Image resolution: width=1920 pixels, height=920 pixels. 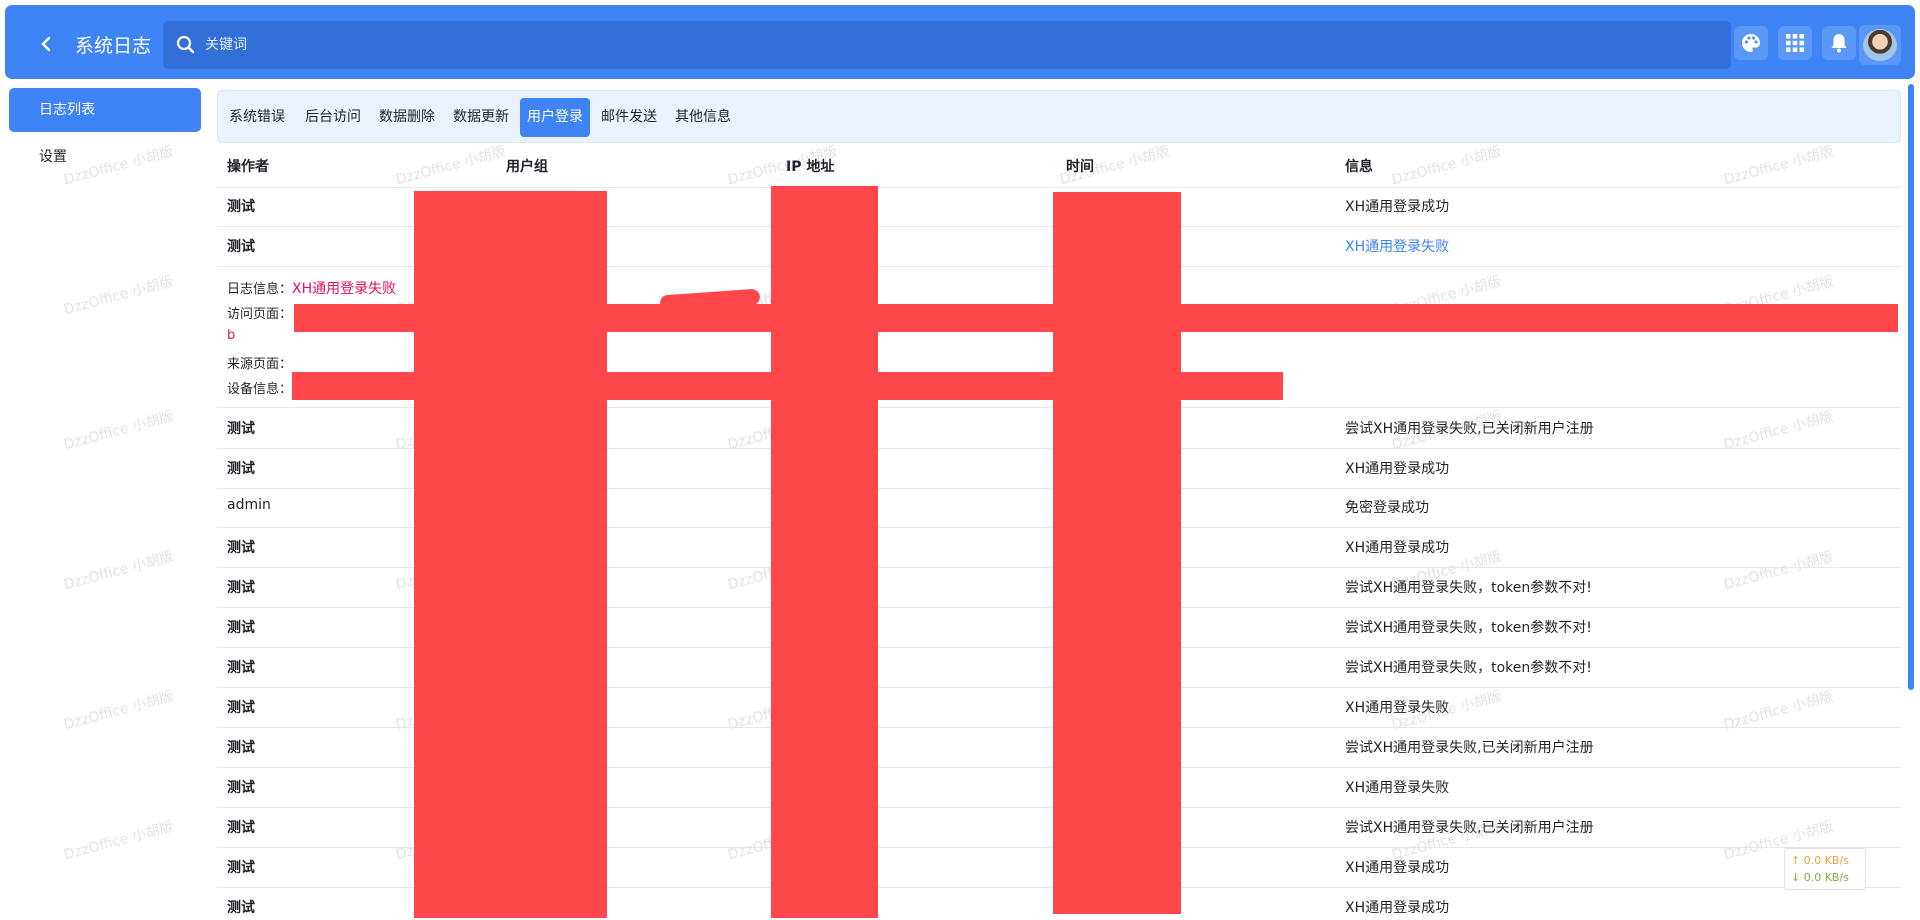 I want to click on redaction-visit-page, so click(x=1096, y=318).